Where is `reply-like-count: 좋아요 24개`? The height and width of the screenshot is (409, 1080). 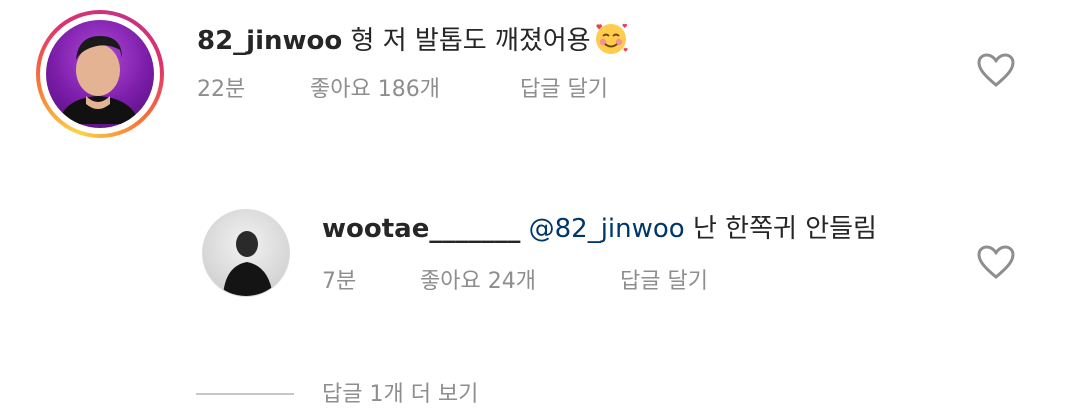 reply-like-count: 좋아요 24개 is located at coordinates (478, 282).